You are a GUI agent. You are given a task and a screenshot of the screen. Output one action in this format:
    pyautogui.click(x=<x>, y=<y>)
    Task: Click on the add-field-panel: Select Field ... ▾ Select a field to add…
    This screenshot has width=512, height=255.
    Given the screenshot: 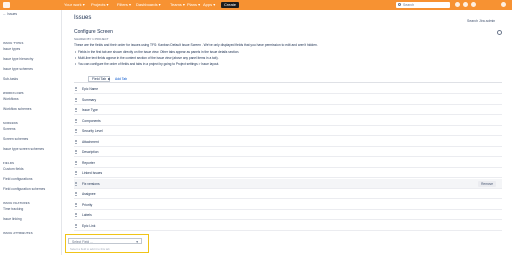 What is the action you would take?
    pyautogui.click(x=107, y=243)
    